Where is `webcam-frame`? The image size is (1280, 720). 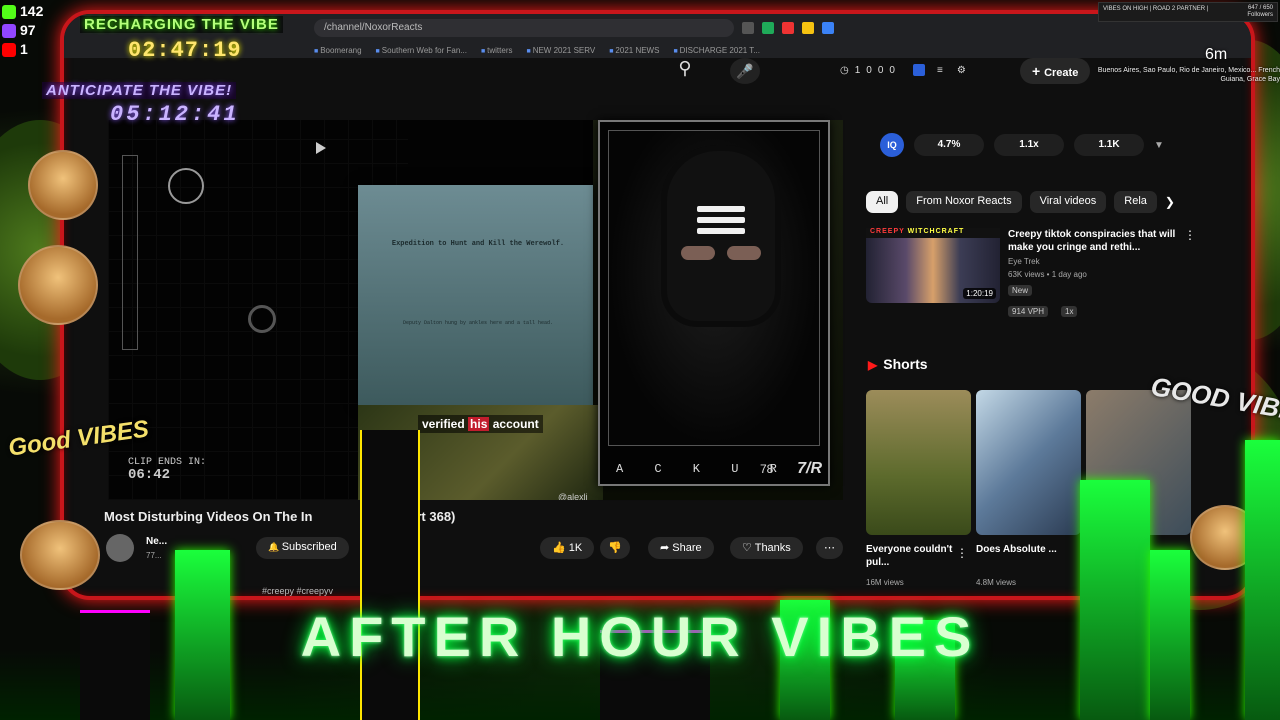 webcam-frame is located at coordinates (714, 288).